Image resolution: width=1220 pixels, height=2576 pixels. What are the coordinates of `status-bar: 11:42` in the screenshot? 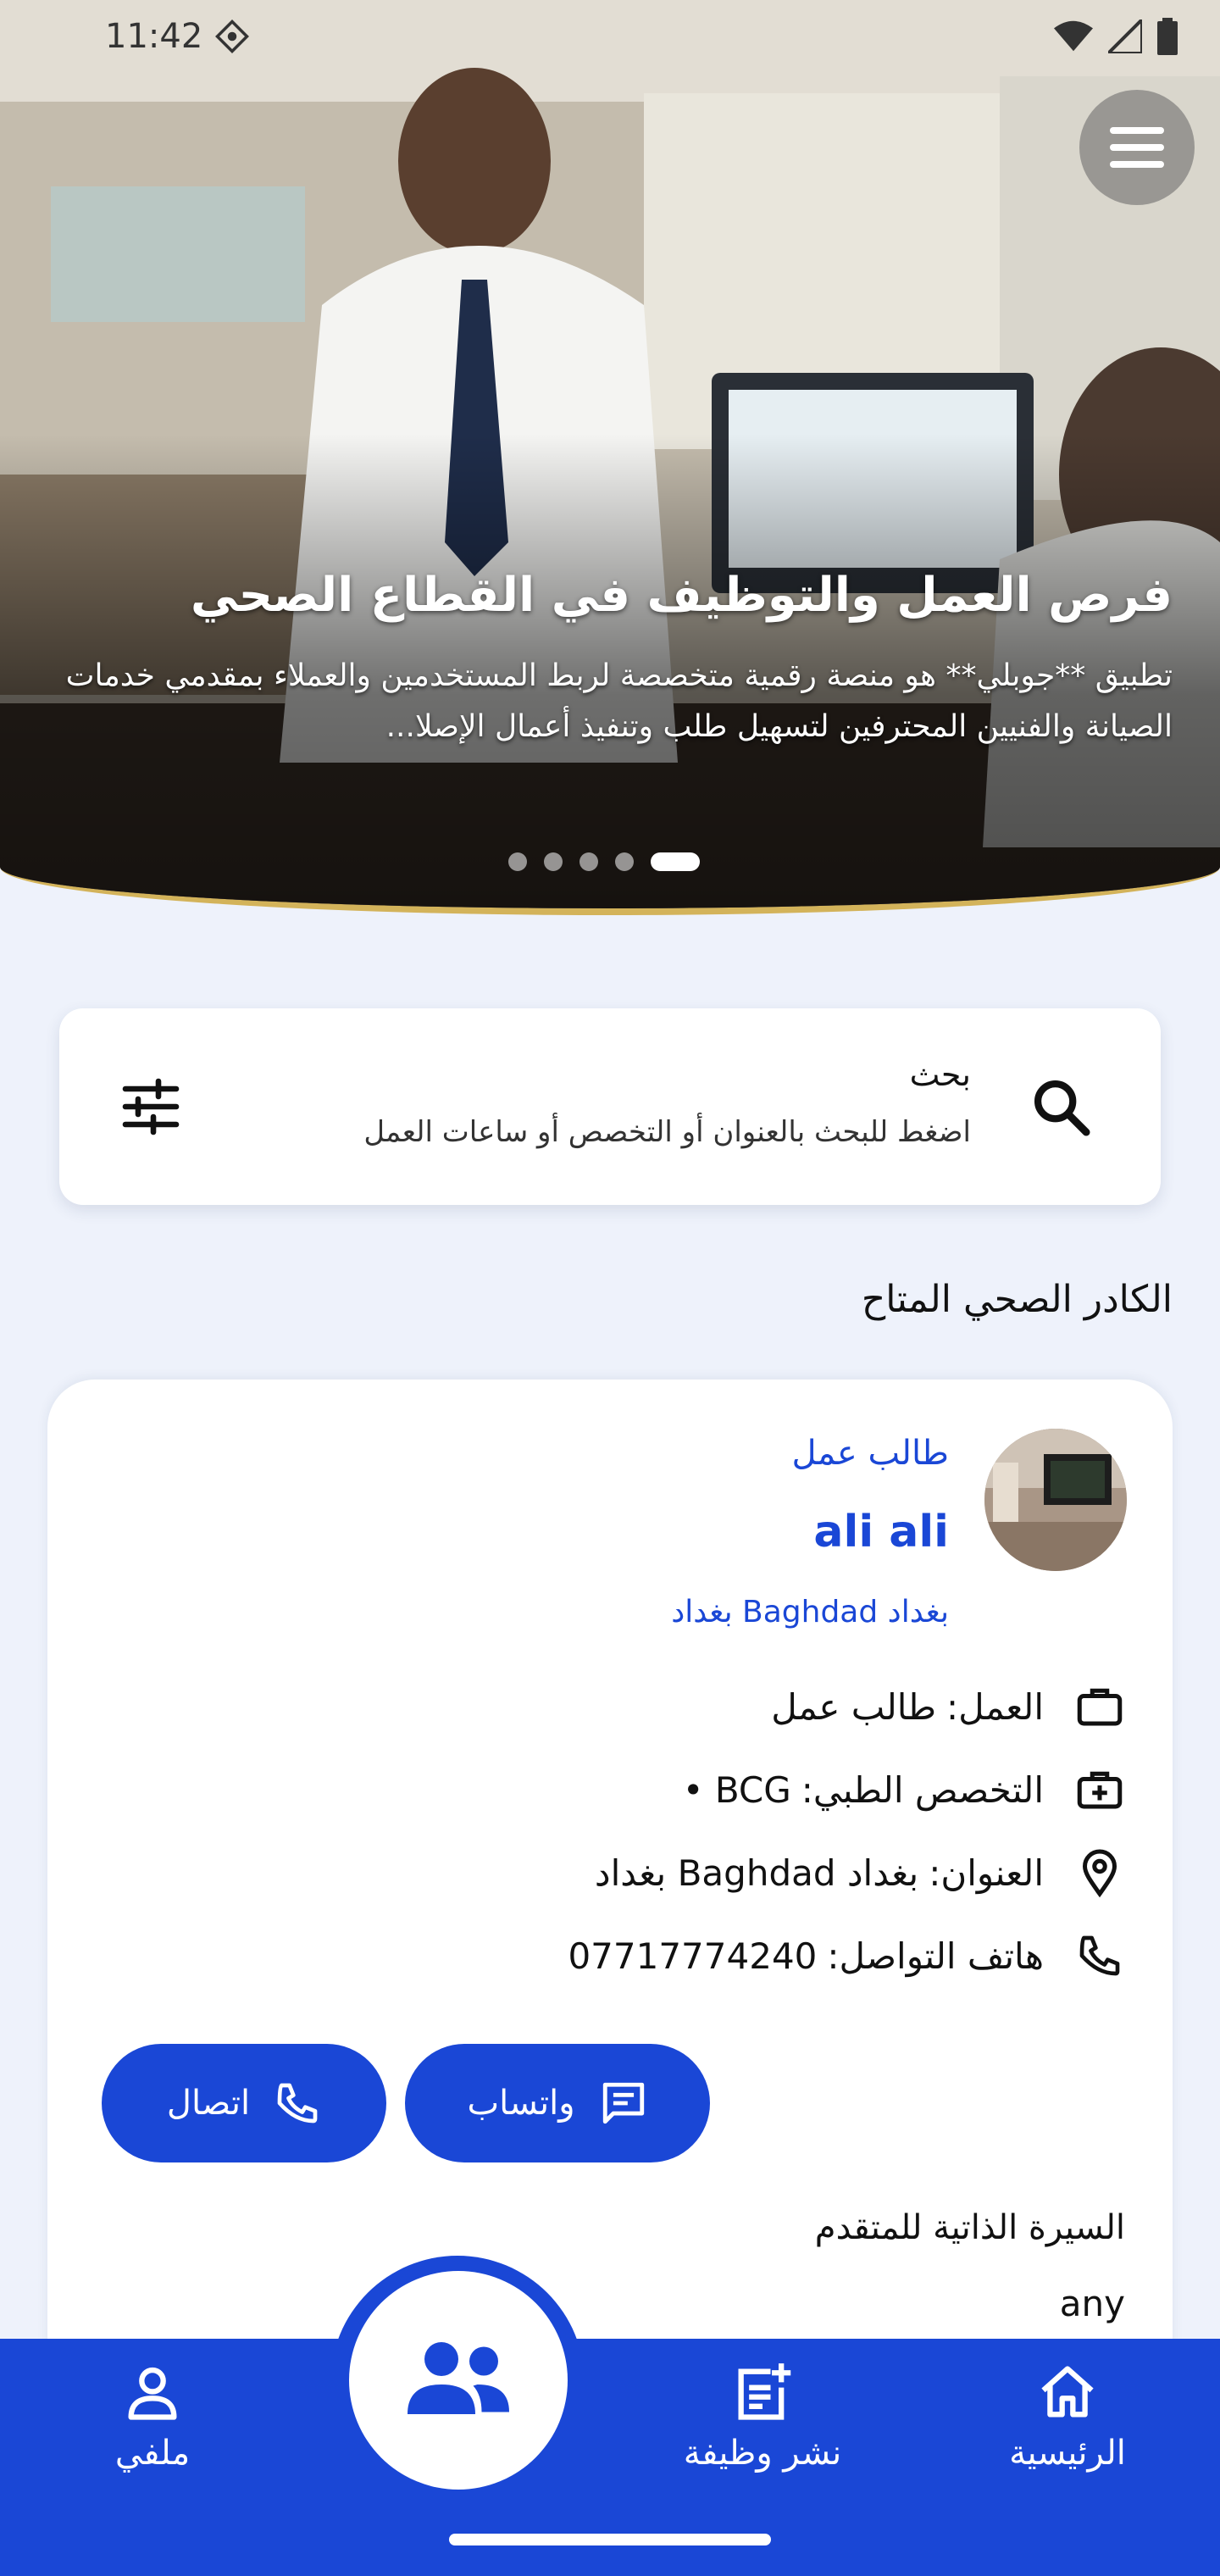 It's located at (610, 36).